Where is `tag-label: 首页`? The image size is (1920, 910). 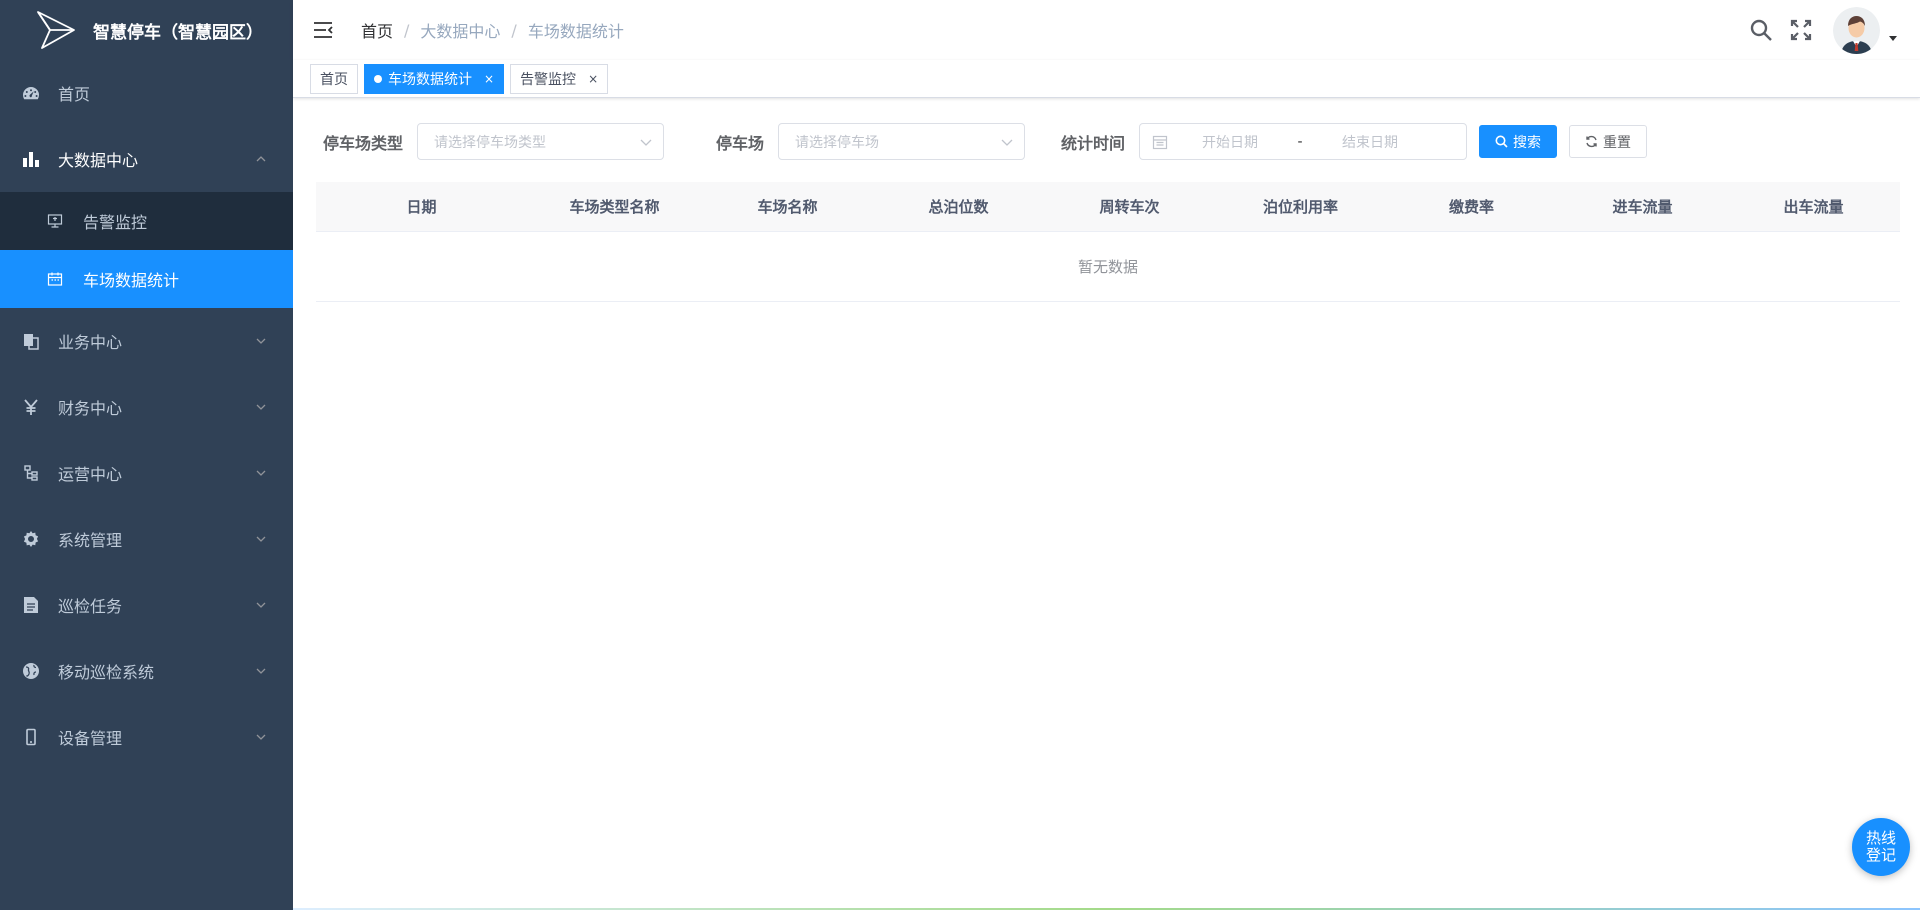 tag-label: 首页 is located at coordinates (334, 79).